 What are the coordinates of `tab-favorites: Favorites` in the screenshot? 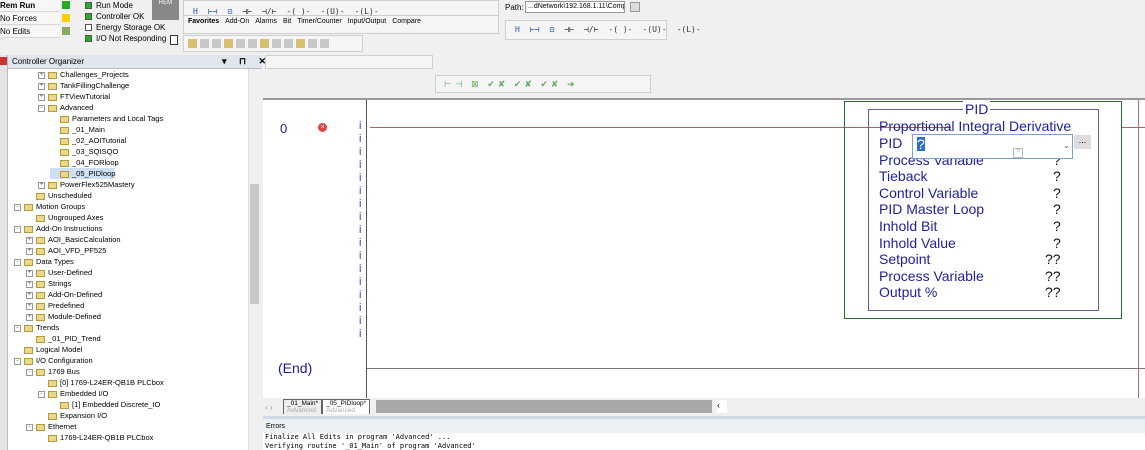 It's located at (203, 21).